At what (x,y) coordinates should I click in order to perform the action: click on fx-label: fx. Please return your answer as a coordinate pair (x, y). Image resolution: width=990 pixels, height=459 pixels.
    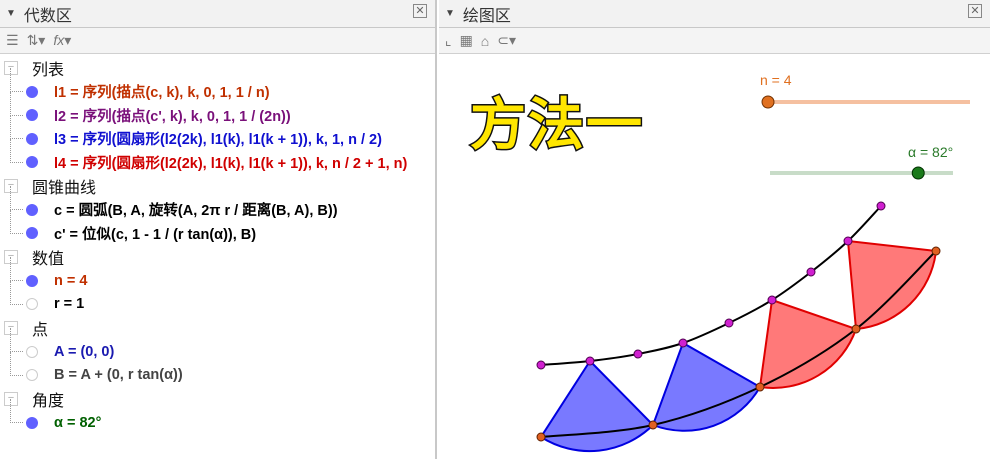
    Looking at the image, I should click on (59, 40).